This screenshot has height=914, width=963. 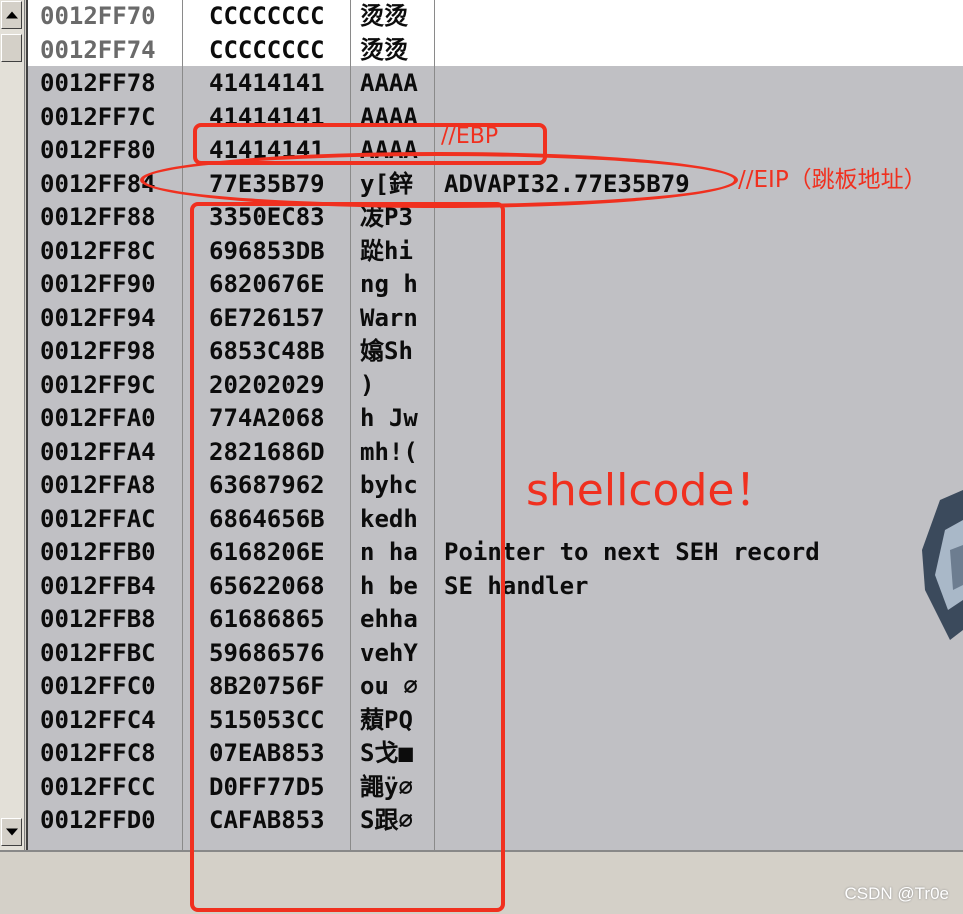 I want to click on stack-address: 0012FF78, so click(x=98, y=83).